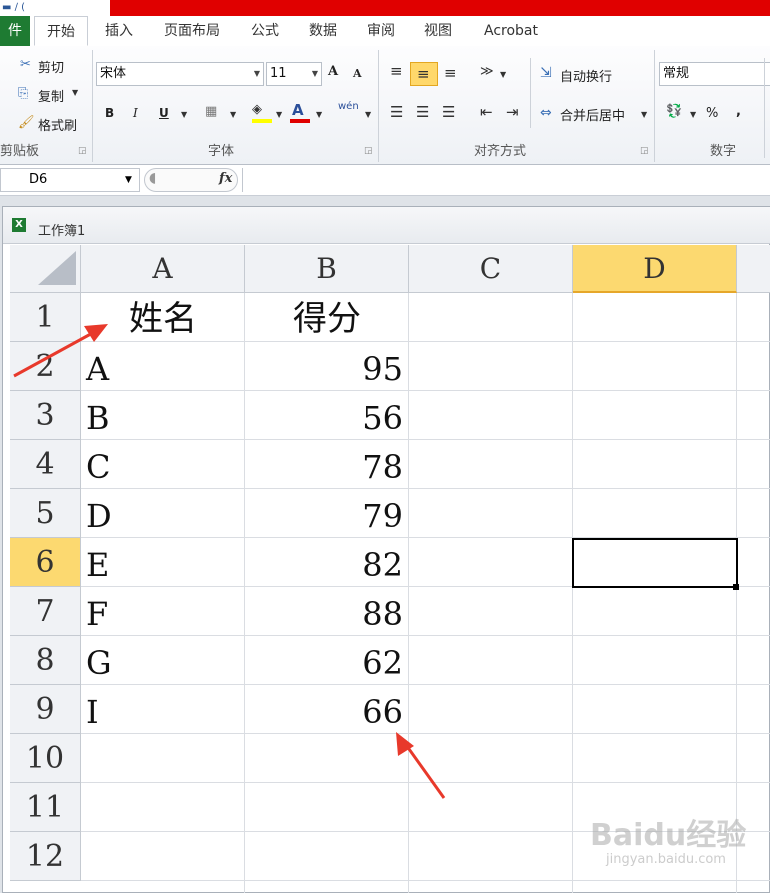 This screenshot has height=893, width=770. Describe the element at coordinates (45, 807) in the screenshot. I see `row-header-11: 11` at that location.